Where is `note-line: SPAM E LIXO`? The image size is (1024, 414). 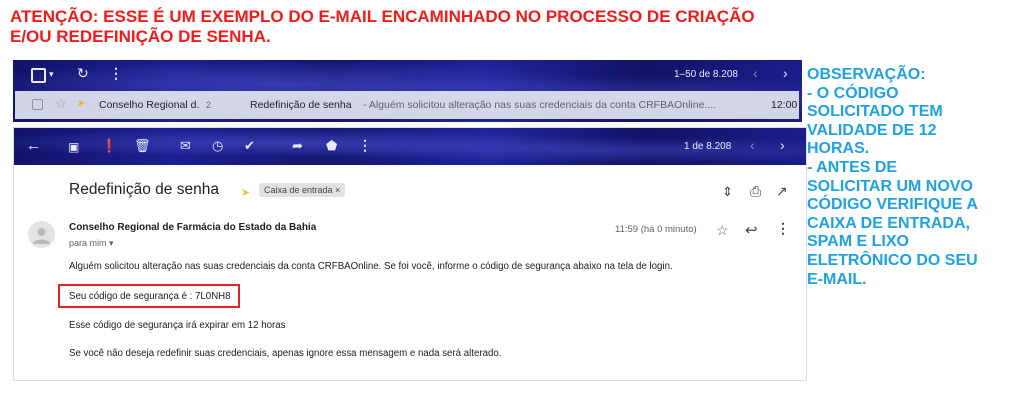
note-line: SPAM E LIXO is located at coordinates (858, 242).